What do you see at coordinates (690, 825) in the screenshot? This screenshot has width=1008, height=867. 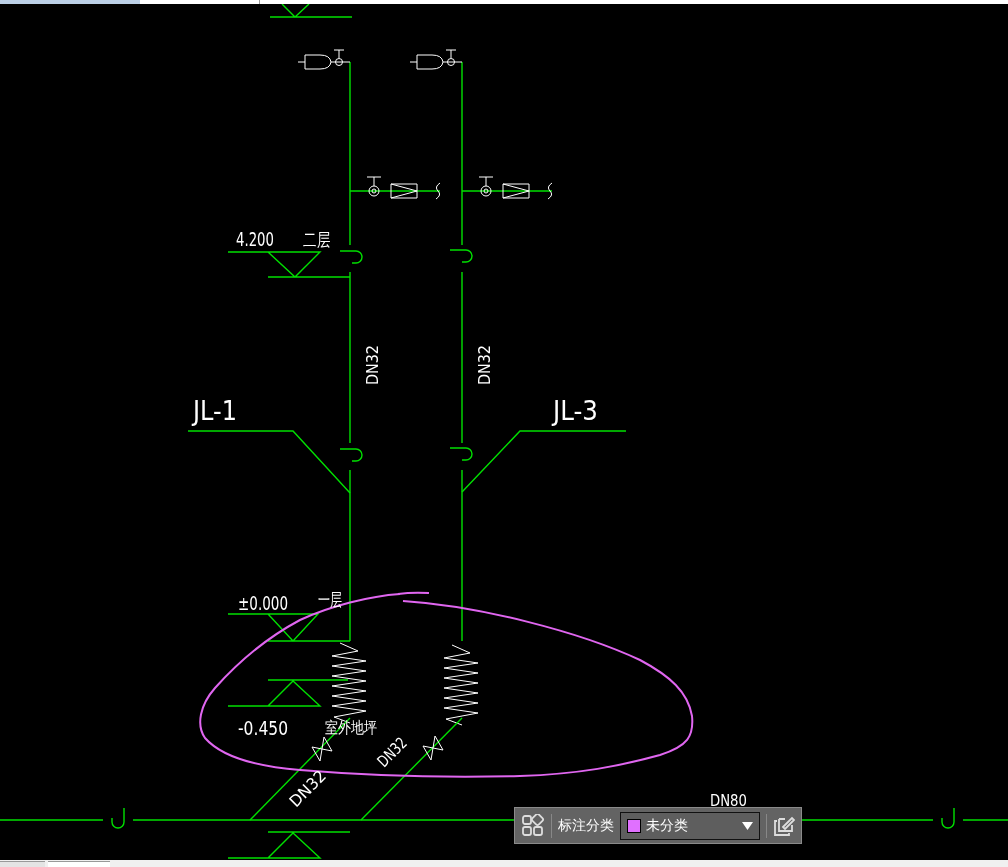 I see `category-dropdown: 未分类` at bounding box center [690, 825].